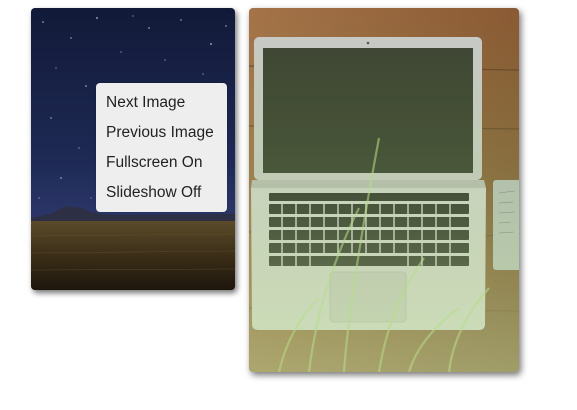  I want to click on menu-item-previous-image: Previous Image, so click(161, 137).